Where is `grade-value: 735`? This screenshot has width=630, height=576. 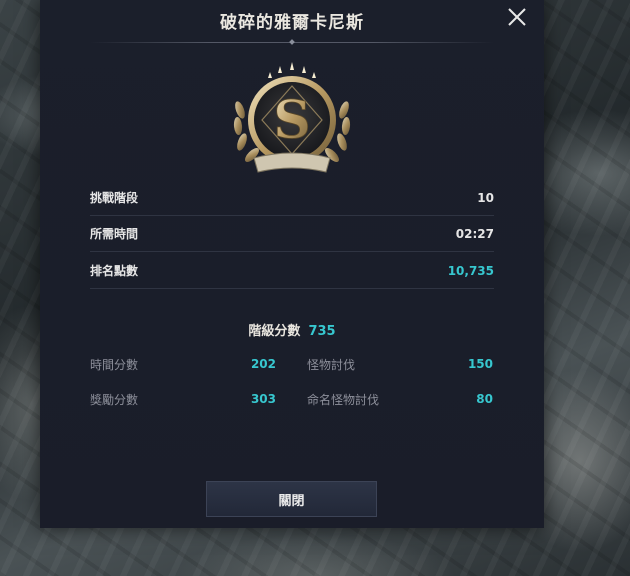 grade-value: 735 is located at coordinates (322, 331).